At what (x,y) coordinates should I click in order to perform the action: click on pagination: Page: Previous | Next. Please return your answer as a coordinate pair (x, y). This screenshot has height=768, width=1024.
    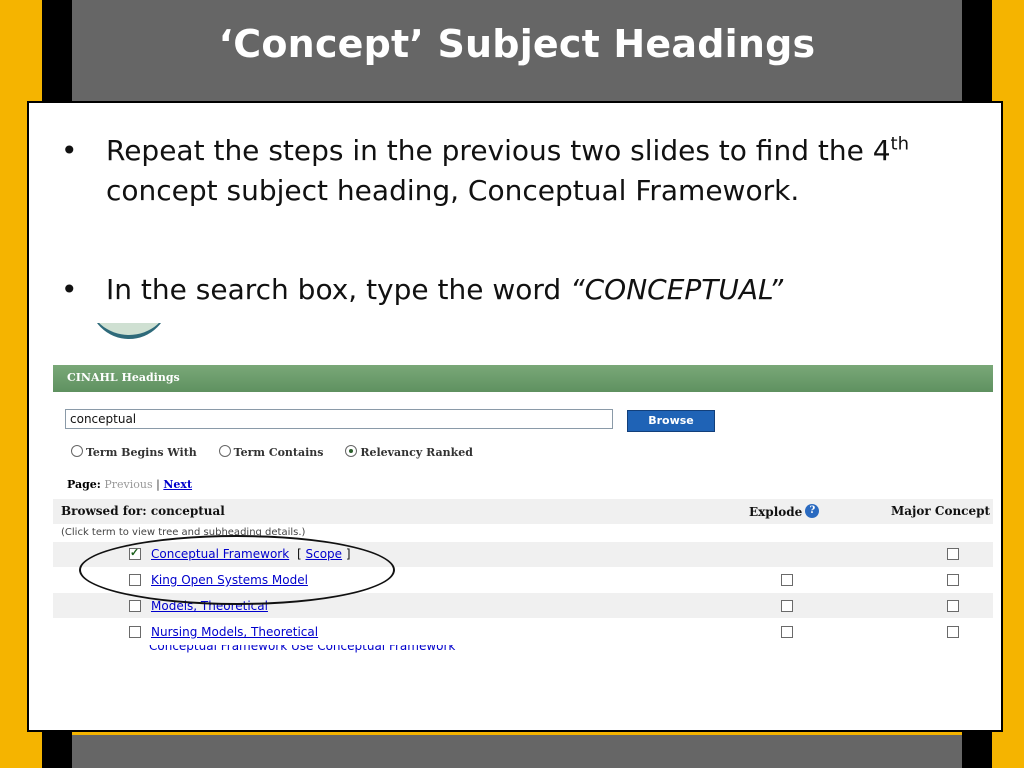
    Looking at the image, I should click on (129, 484).